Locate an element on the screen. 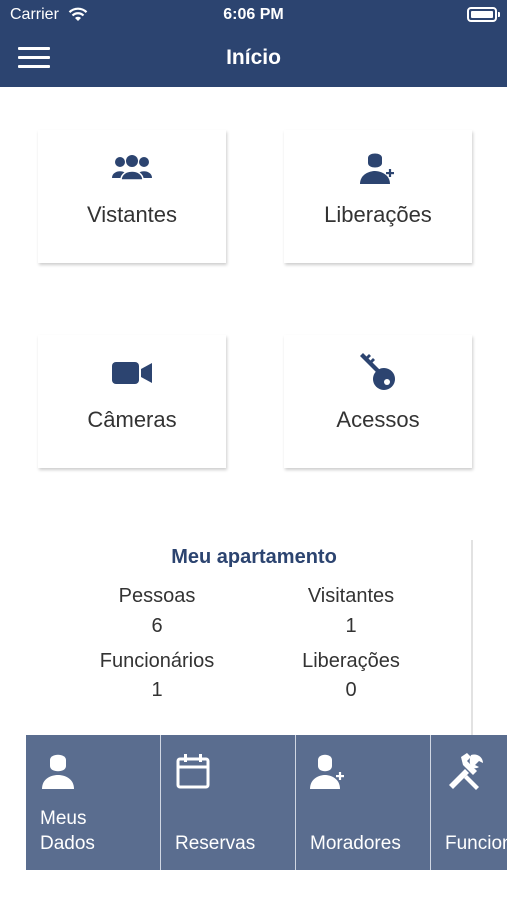 Image resolution: width=507 pixels, height=900 pixels. tile-visitantes: Vistantes is located at coordinates (132, 196).